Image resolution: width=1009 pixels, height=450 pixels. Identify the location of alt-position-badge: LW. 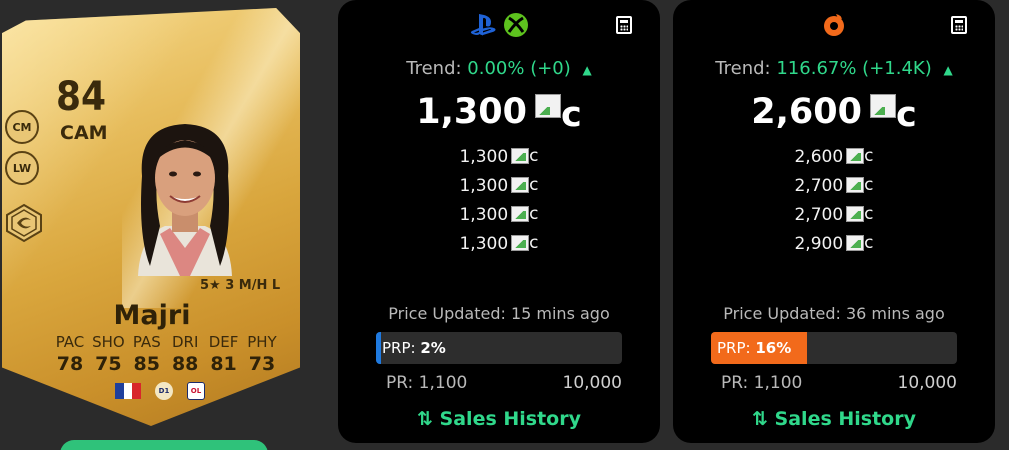
(22, 168).